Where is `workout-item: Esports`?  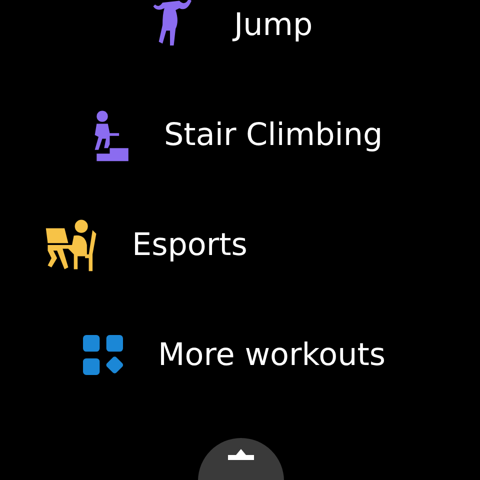 workout-item: Esports is located at coordinates (240, 245).